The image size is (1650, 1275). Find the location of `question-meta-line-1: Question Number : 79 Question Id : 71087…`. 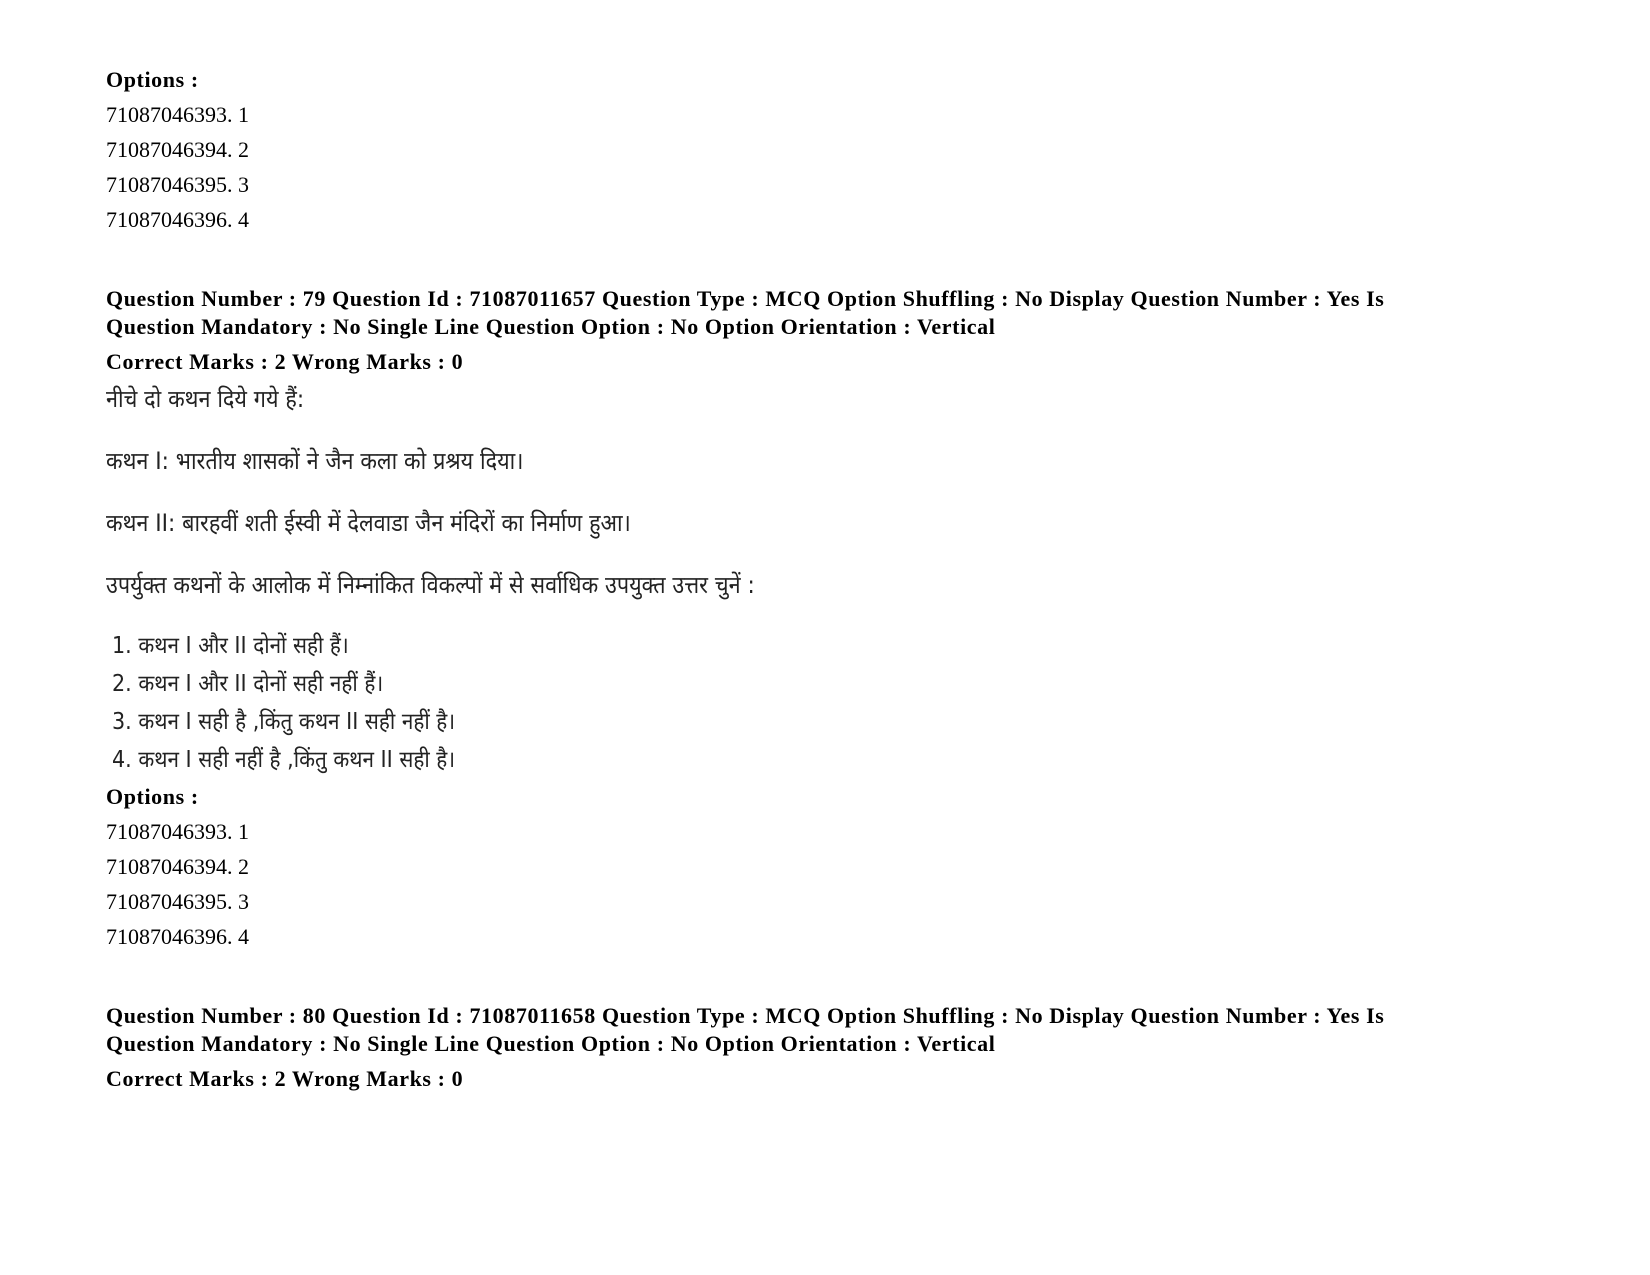

question-meta-line-1: Question Number : 79 Question Id : 71087… is located at coordinates (745, 298).